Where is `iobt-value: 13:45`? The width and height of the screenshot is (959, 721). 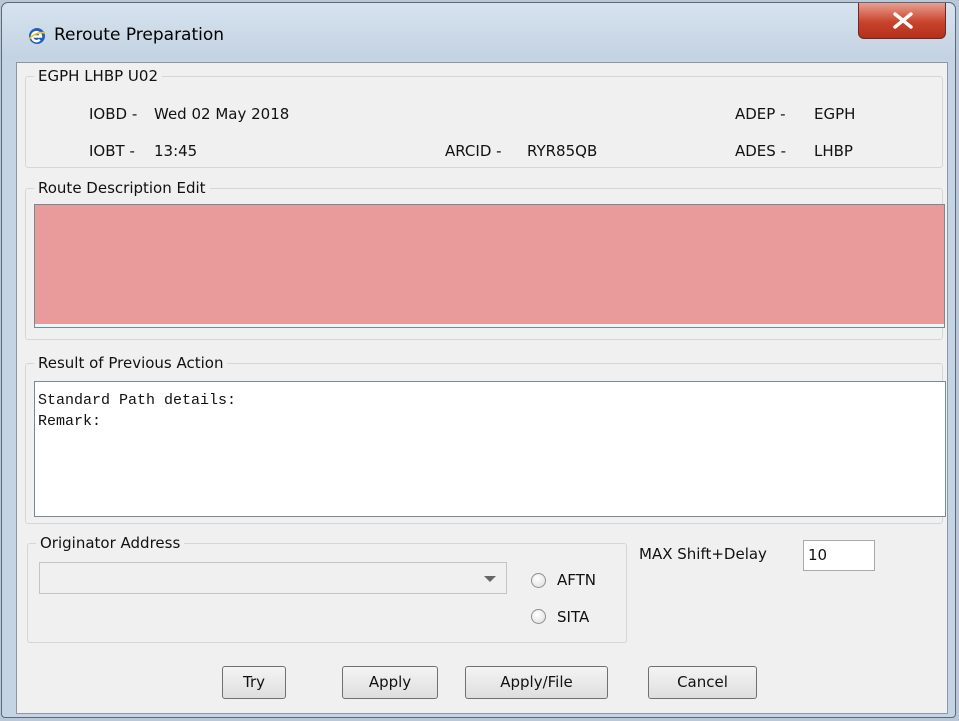
iobt-value: 13:45 is located at coordinates (176, 151).